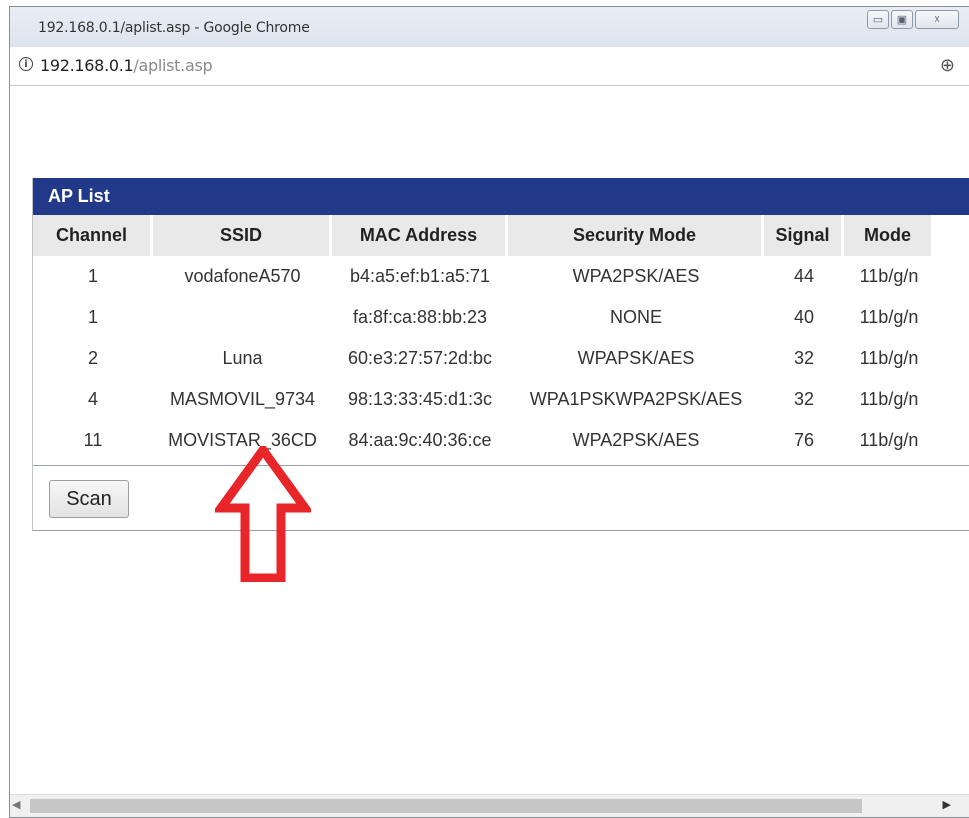  Describe the element at coordinates (636, 358) in the screenshot. I see `cell-security: WPAPSK/AES` at that location.